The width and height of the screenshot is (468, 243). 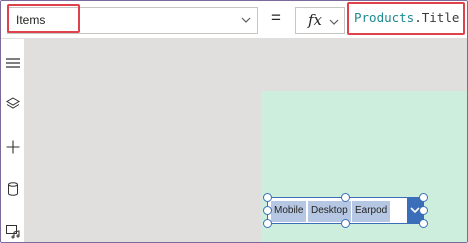 What do you see at coordinates (423, 210) in the screenshot?
I see `resize-handle-middle-right` at bounding box center [423, 210].